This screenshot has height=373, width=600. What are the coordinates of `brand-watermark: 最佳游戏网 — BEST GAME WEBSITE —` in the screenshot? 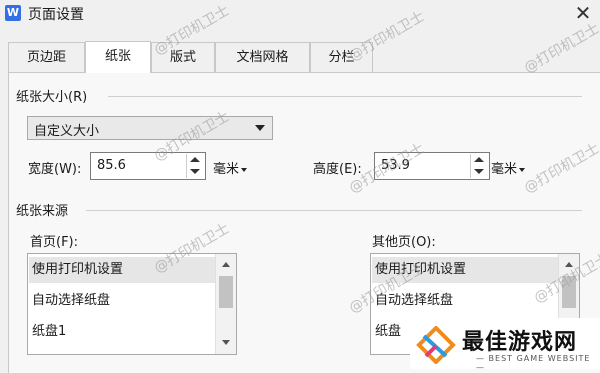 It's located at (505, 345).